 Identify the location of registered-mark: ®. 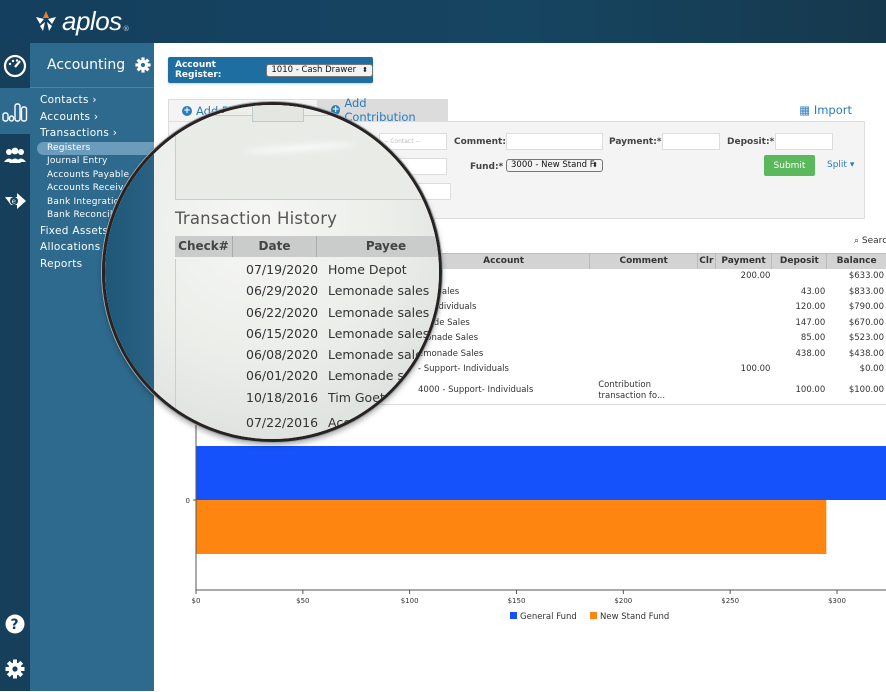
(126, 29).